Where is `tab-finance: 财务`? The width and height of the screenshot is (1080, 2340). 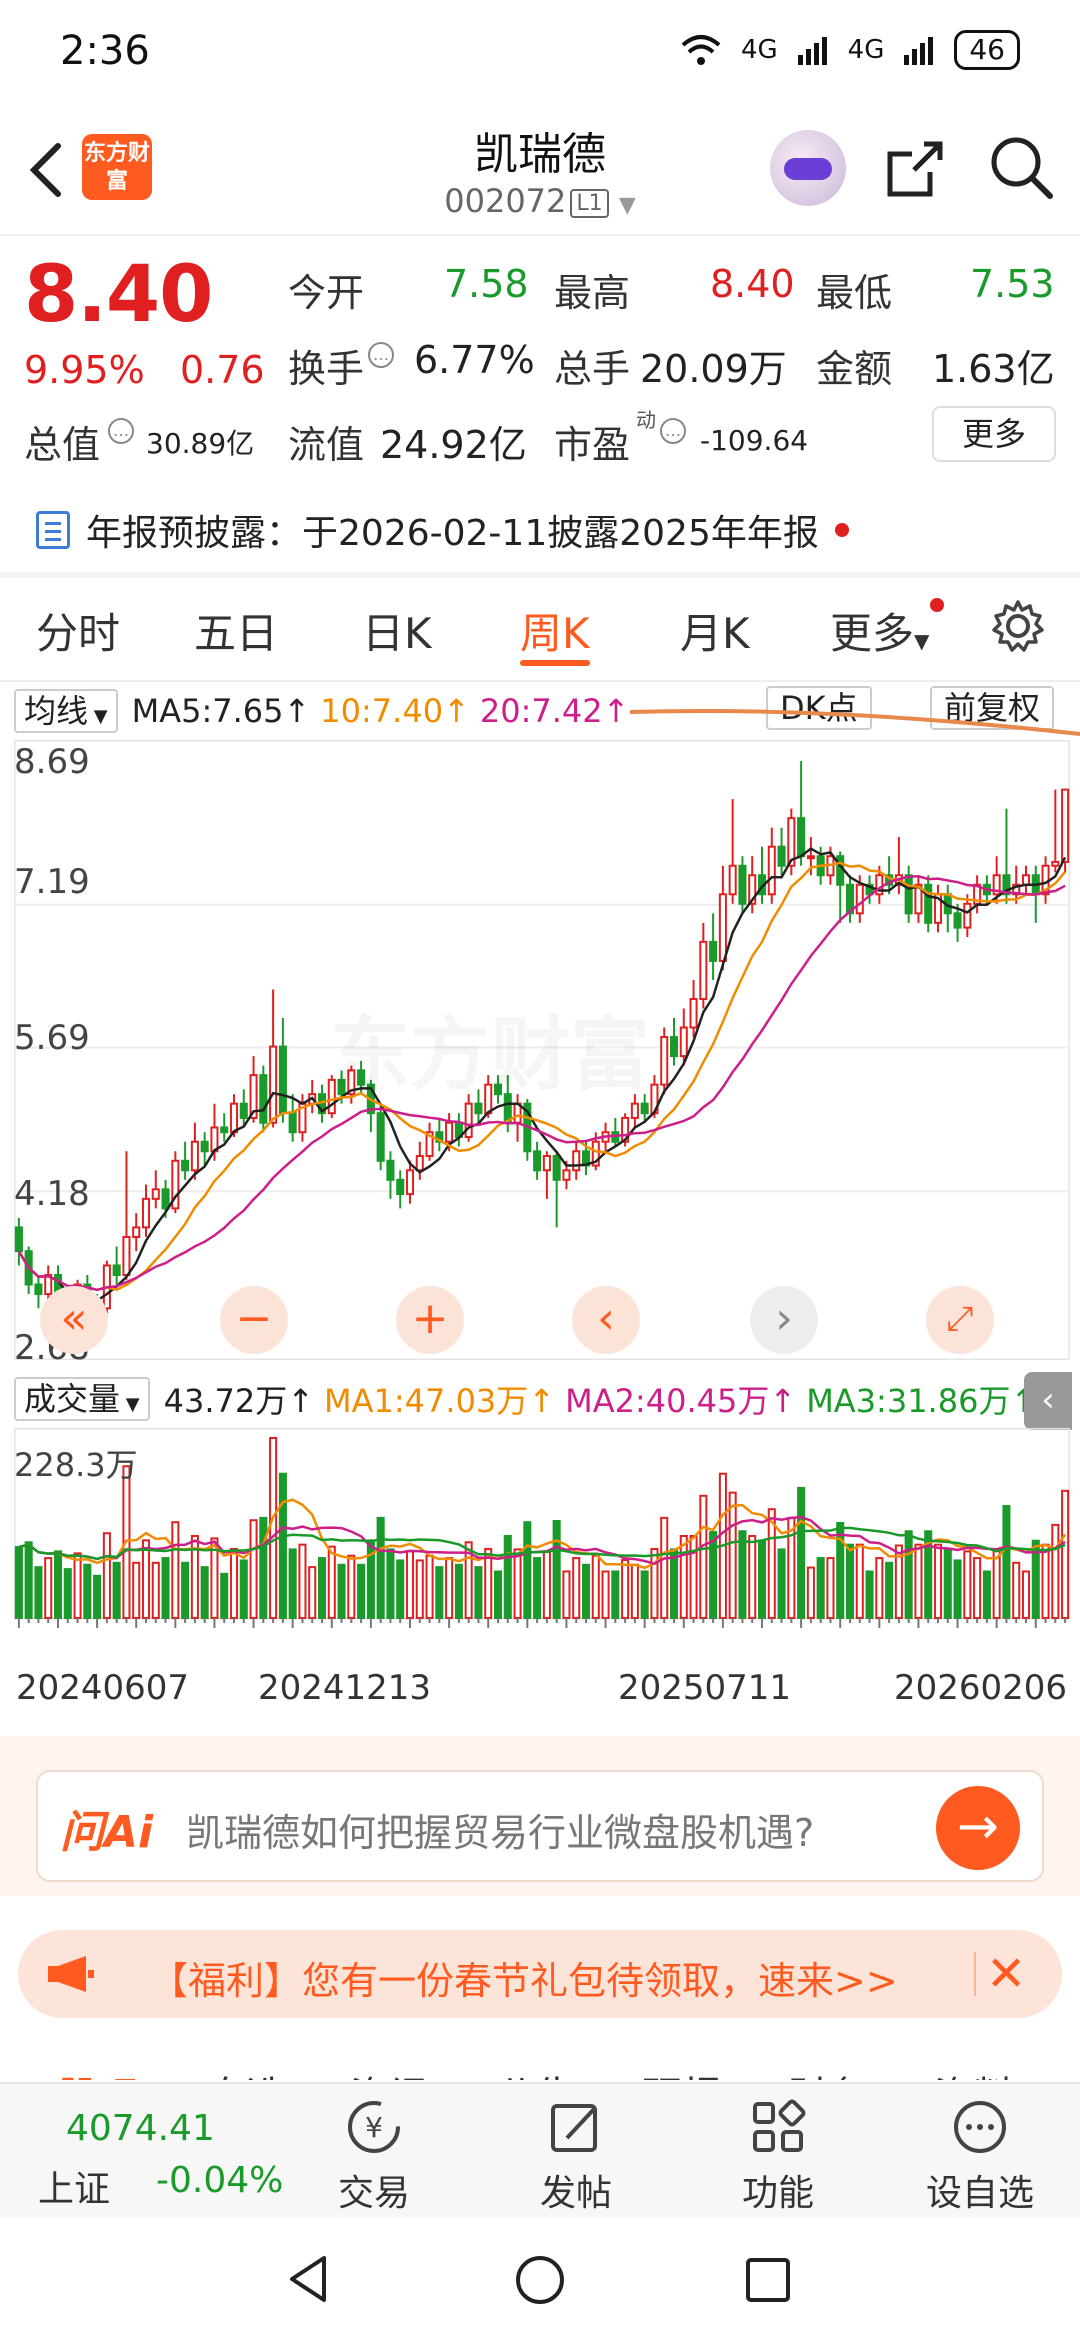
tab-finance: 财务 is located at coordinates (828, 2072).